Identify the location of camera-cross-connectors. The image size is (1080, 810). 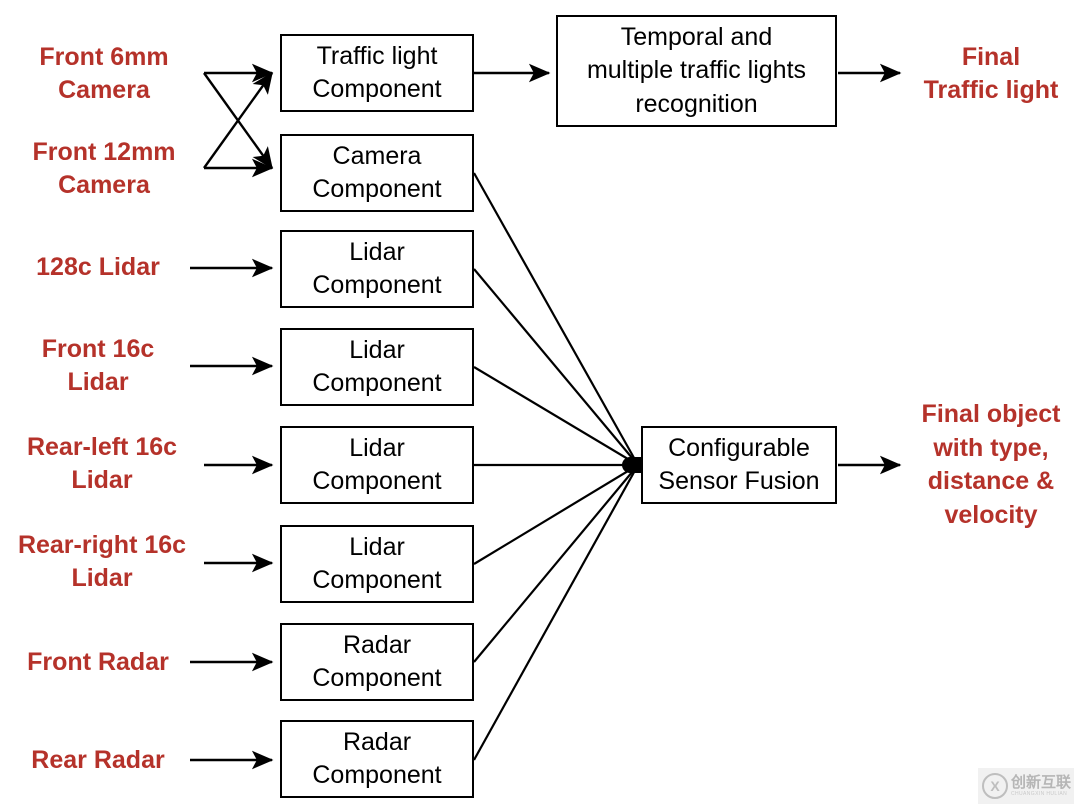
(238, 120).